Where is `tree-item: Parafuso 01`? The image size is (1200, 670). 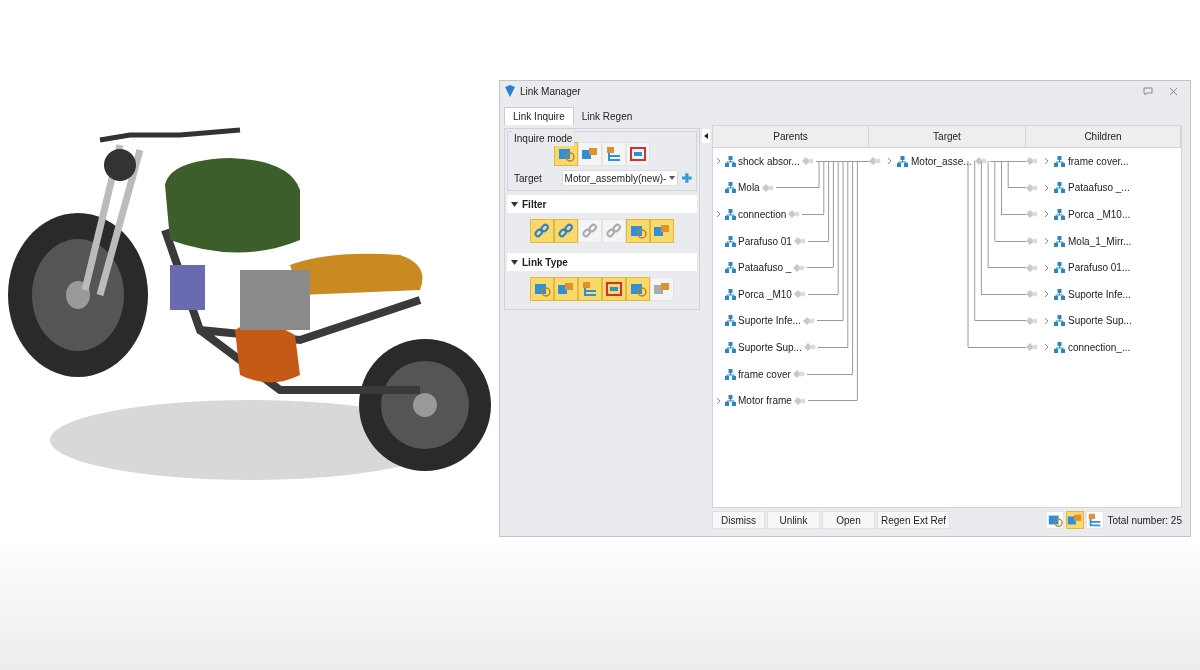 tree-item: Parafuso 01 is located at coordinates (765, 241).